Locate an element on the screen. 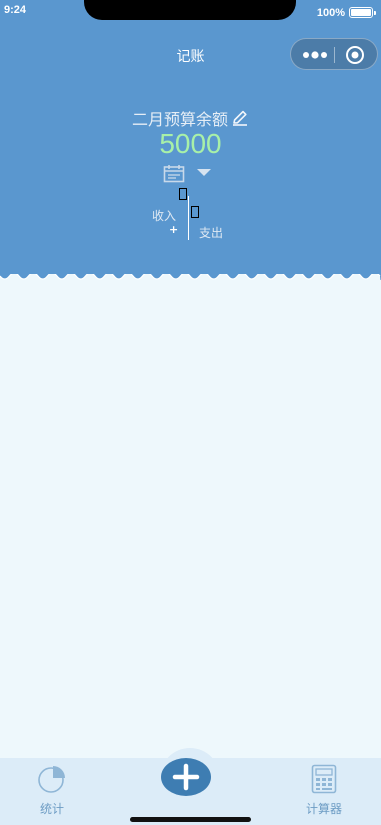  summary-axis is located at coordinates (188, 218).